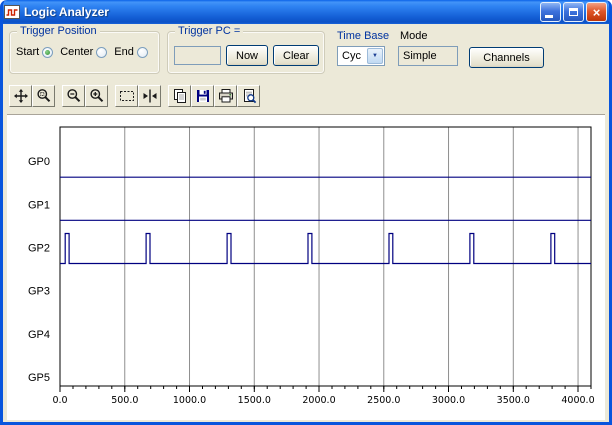  Describe the element at coordinates (189, 400) in the screenshot. I see `svg-text: 1000.0` at that location.